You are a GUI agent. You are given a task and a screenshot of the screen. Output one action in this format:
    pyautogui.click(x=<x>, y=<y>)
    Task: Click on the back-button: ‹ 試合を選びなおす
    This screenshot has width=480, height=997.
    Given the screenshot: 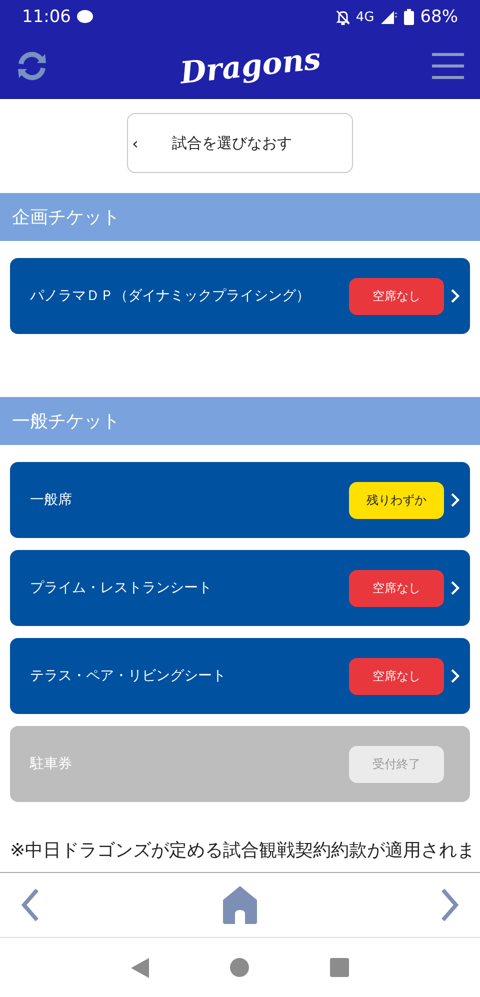 What is the action you would take?
    pyautogui.click(x=240, y=143)
    